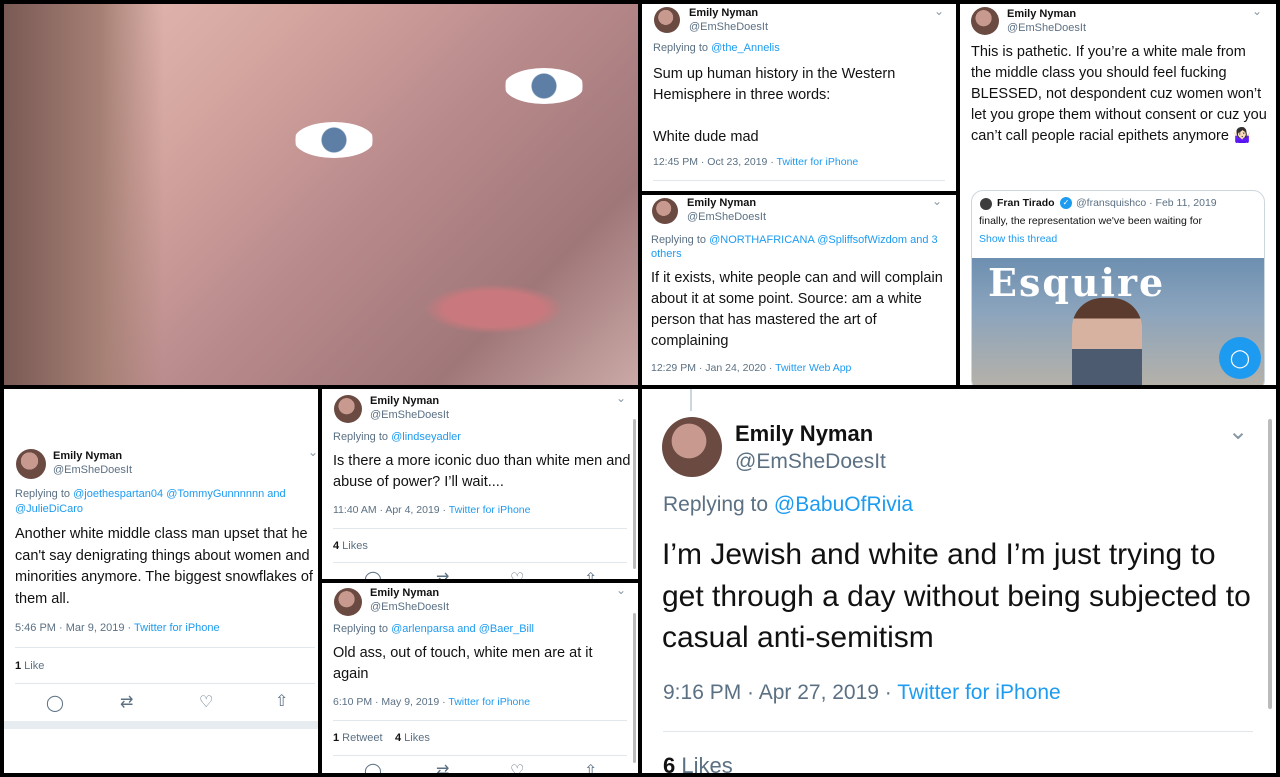 This screenshot has height=777, width=1280. What do you see at coordinates (713, 368) in the screenshot?
I see `tweet-time: 12:29 PM · Jan 24, 2020 ·` at bounding box center [713, 368].